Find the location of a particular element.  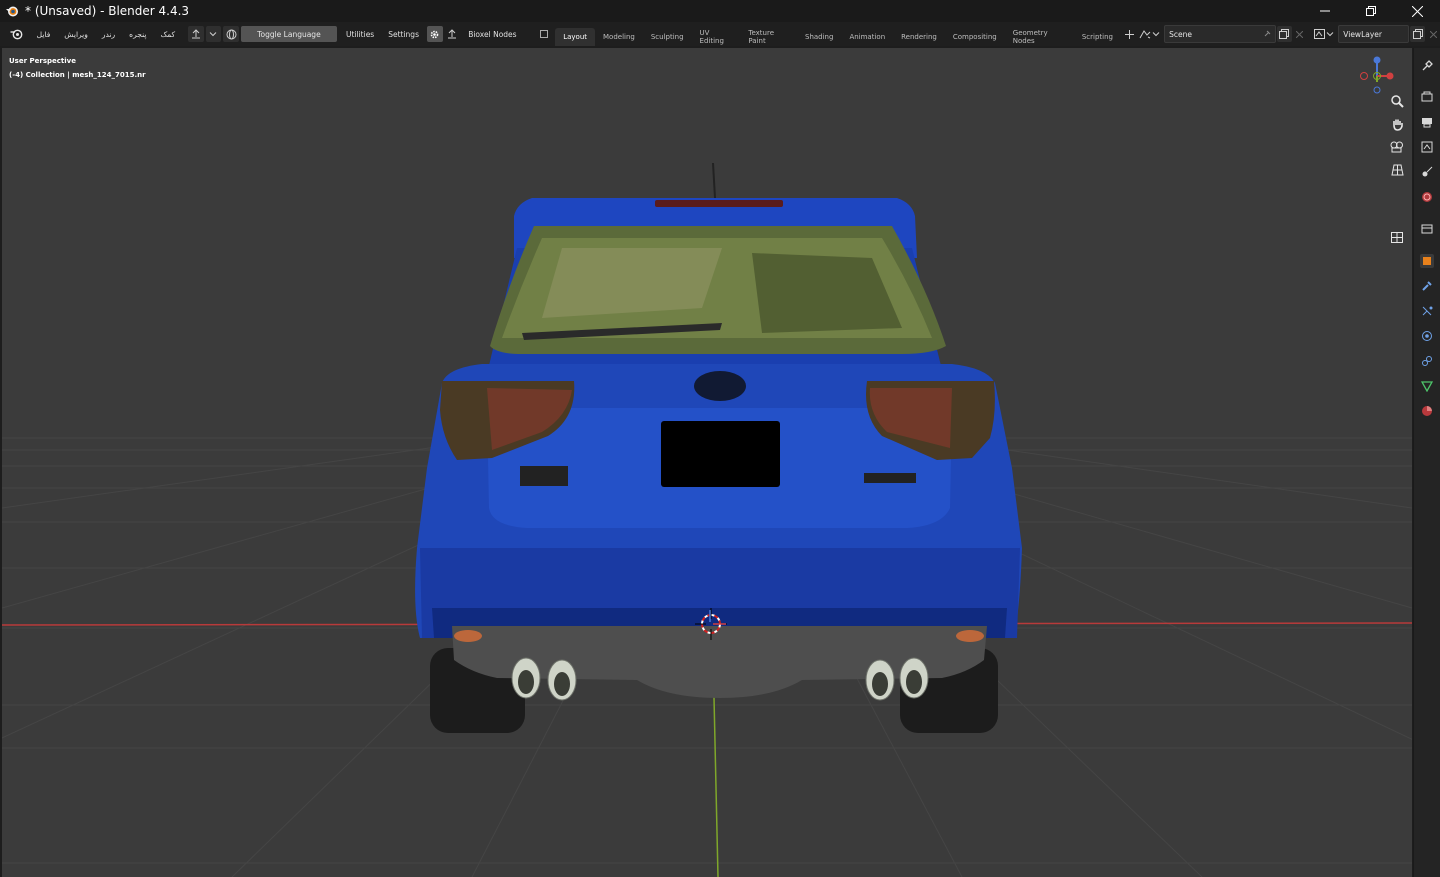

tab-shading: Shading is located at coordinates (819, 37).